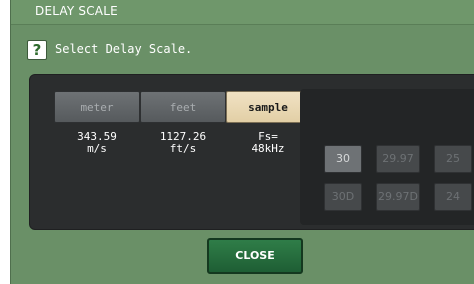 The width and height of the screenshot is (474, 284). I want to click on frame-rate-25-button: 25, so click(453, 159).